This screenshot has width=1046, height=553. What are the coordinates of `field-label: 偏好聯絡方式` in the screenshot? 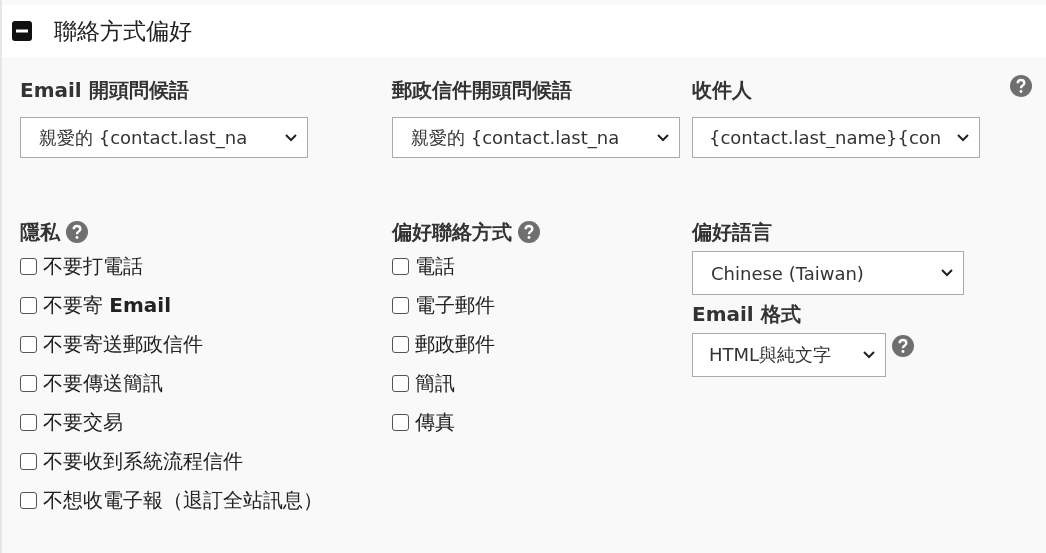 It's located at (452, 232).